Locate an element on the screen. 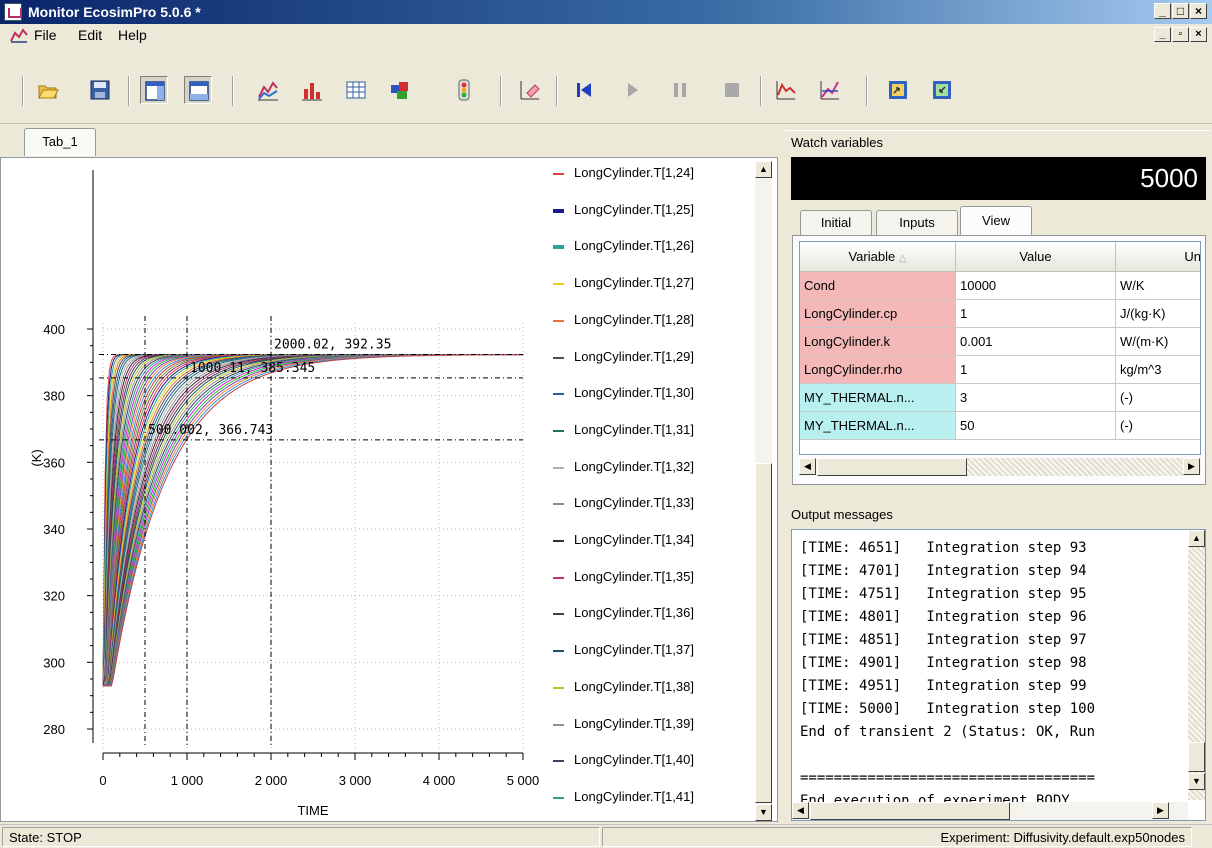 The width and height of the screenshot is (1212, 848). clear-plot-icon is located at coordinates (530, 90).